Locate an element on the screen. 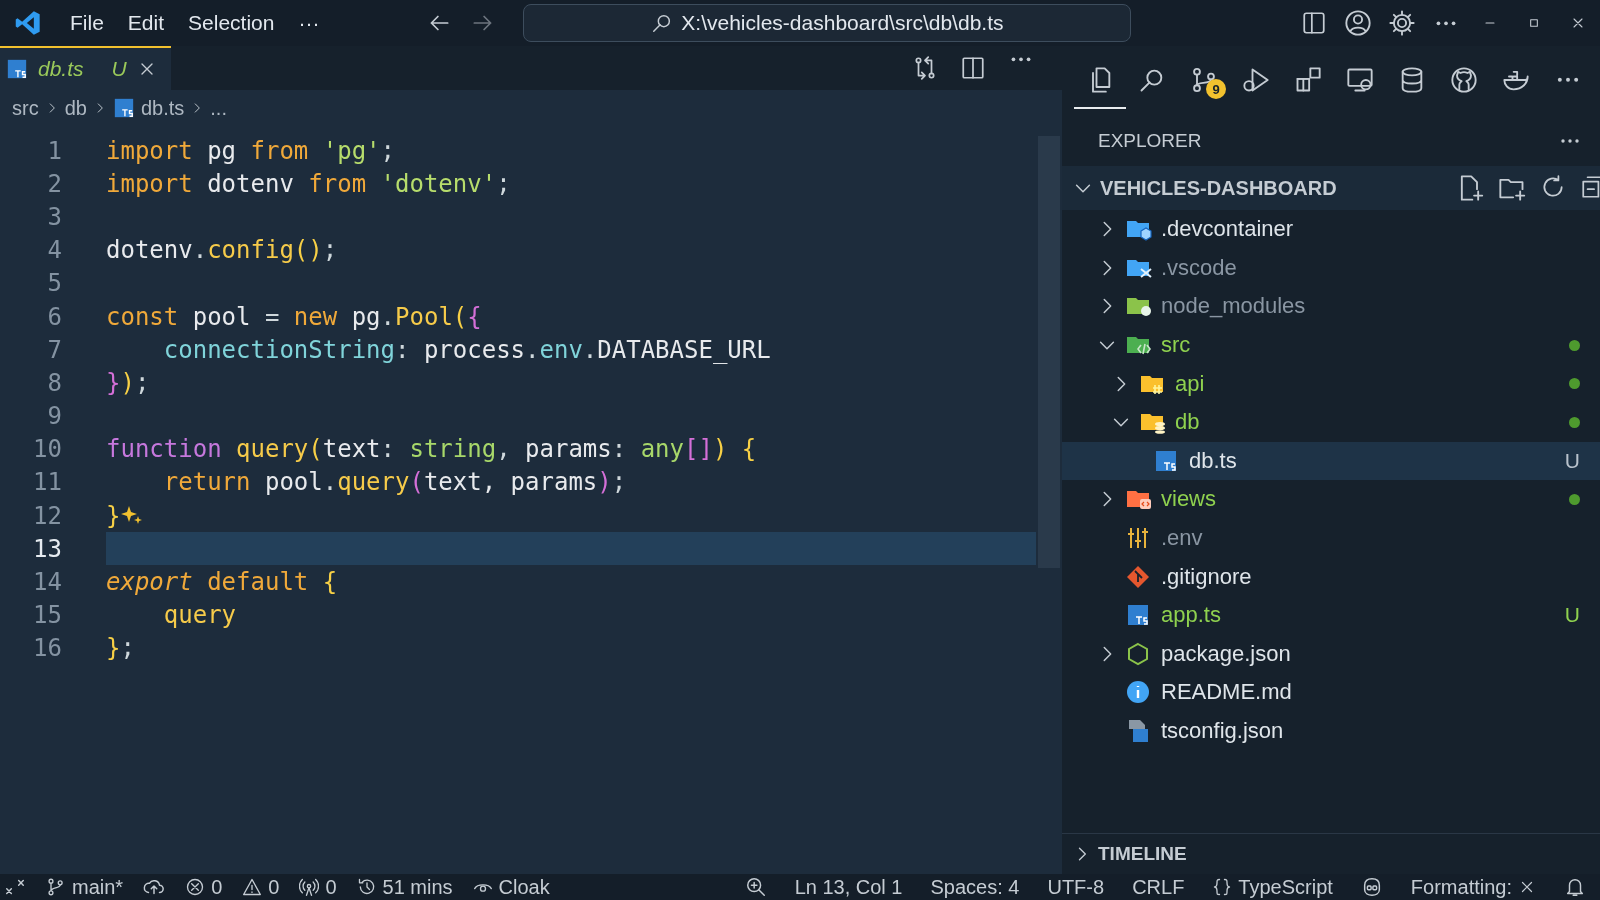 This screenshot has width=1600, height=900. activity-button: 9 is located at coordinates (1204, 81).